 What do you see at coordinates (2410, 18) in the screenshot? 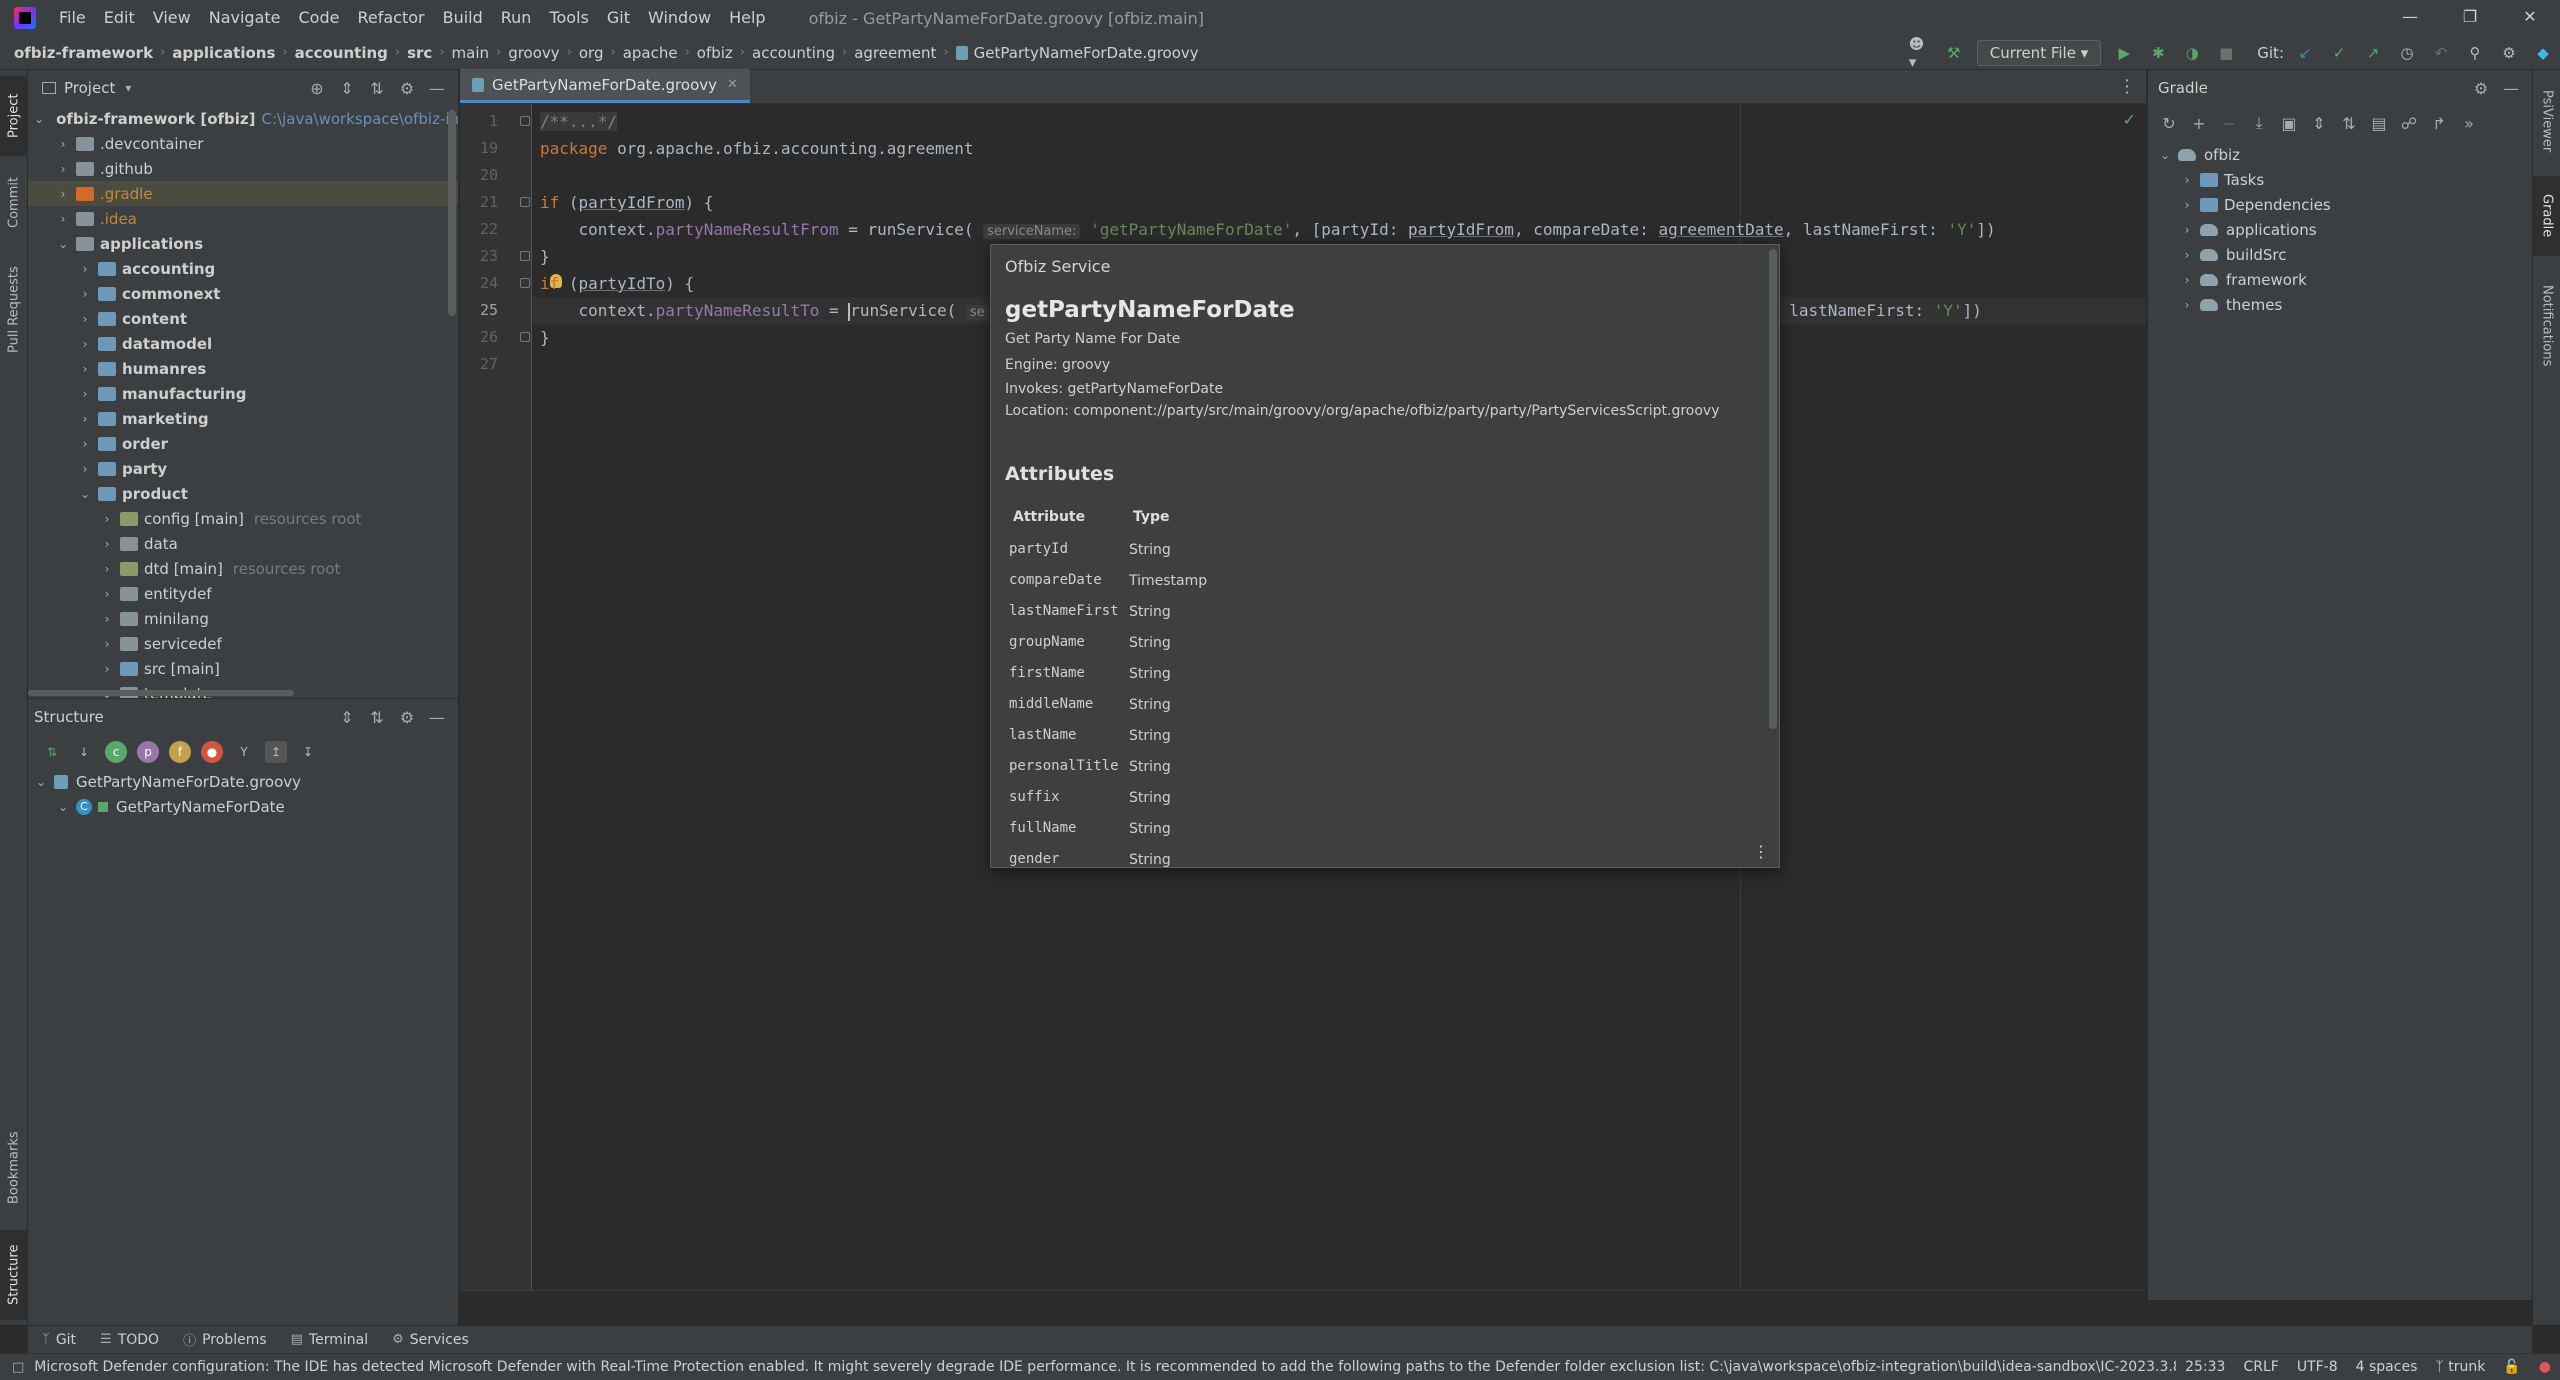
I see `minimize-icon: —` at bounding box center [2410, 18].